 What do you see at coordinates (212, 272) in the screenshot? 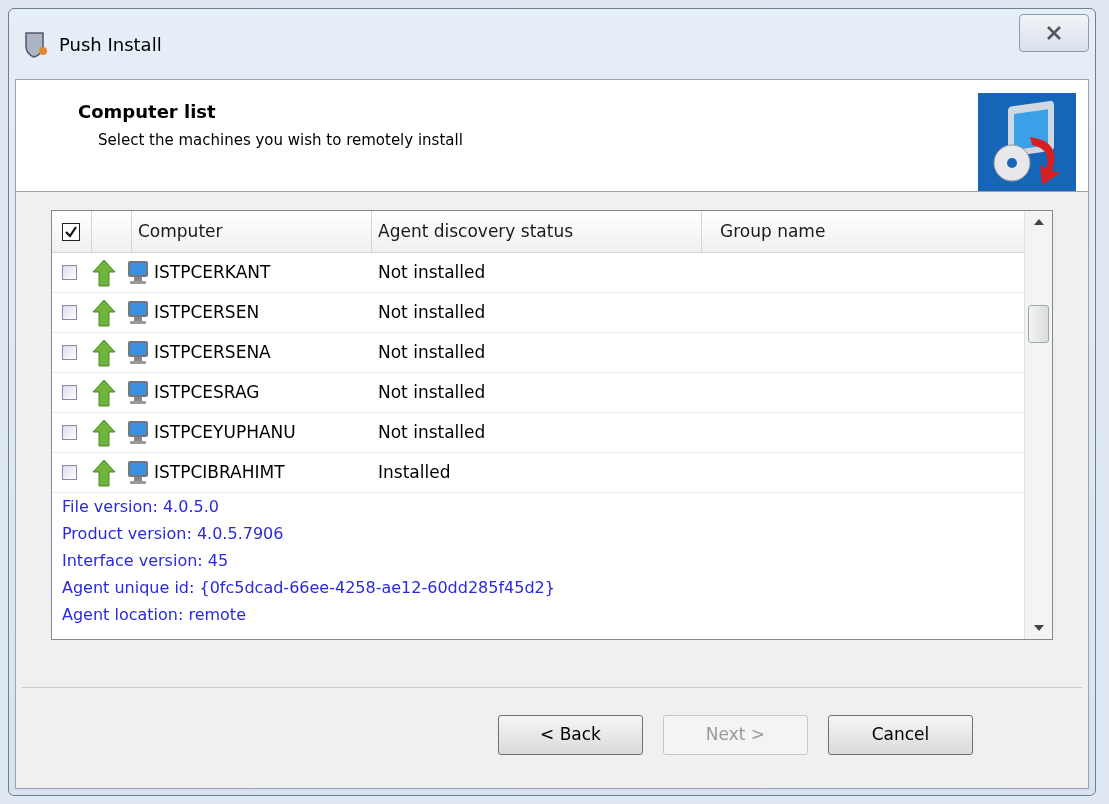
I see `computer-name: ISTPCERKANT` at bounding box center [212, 272].